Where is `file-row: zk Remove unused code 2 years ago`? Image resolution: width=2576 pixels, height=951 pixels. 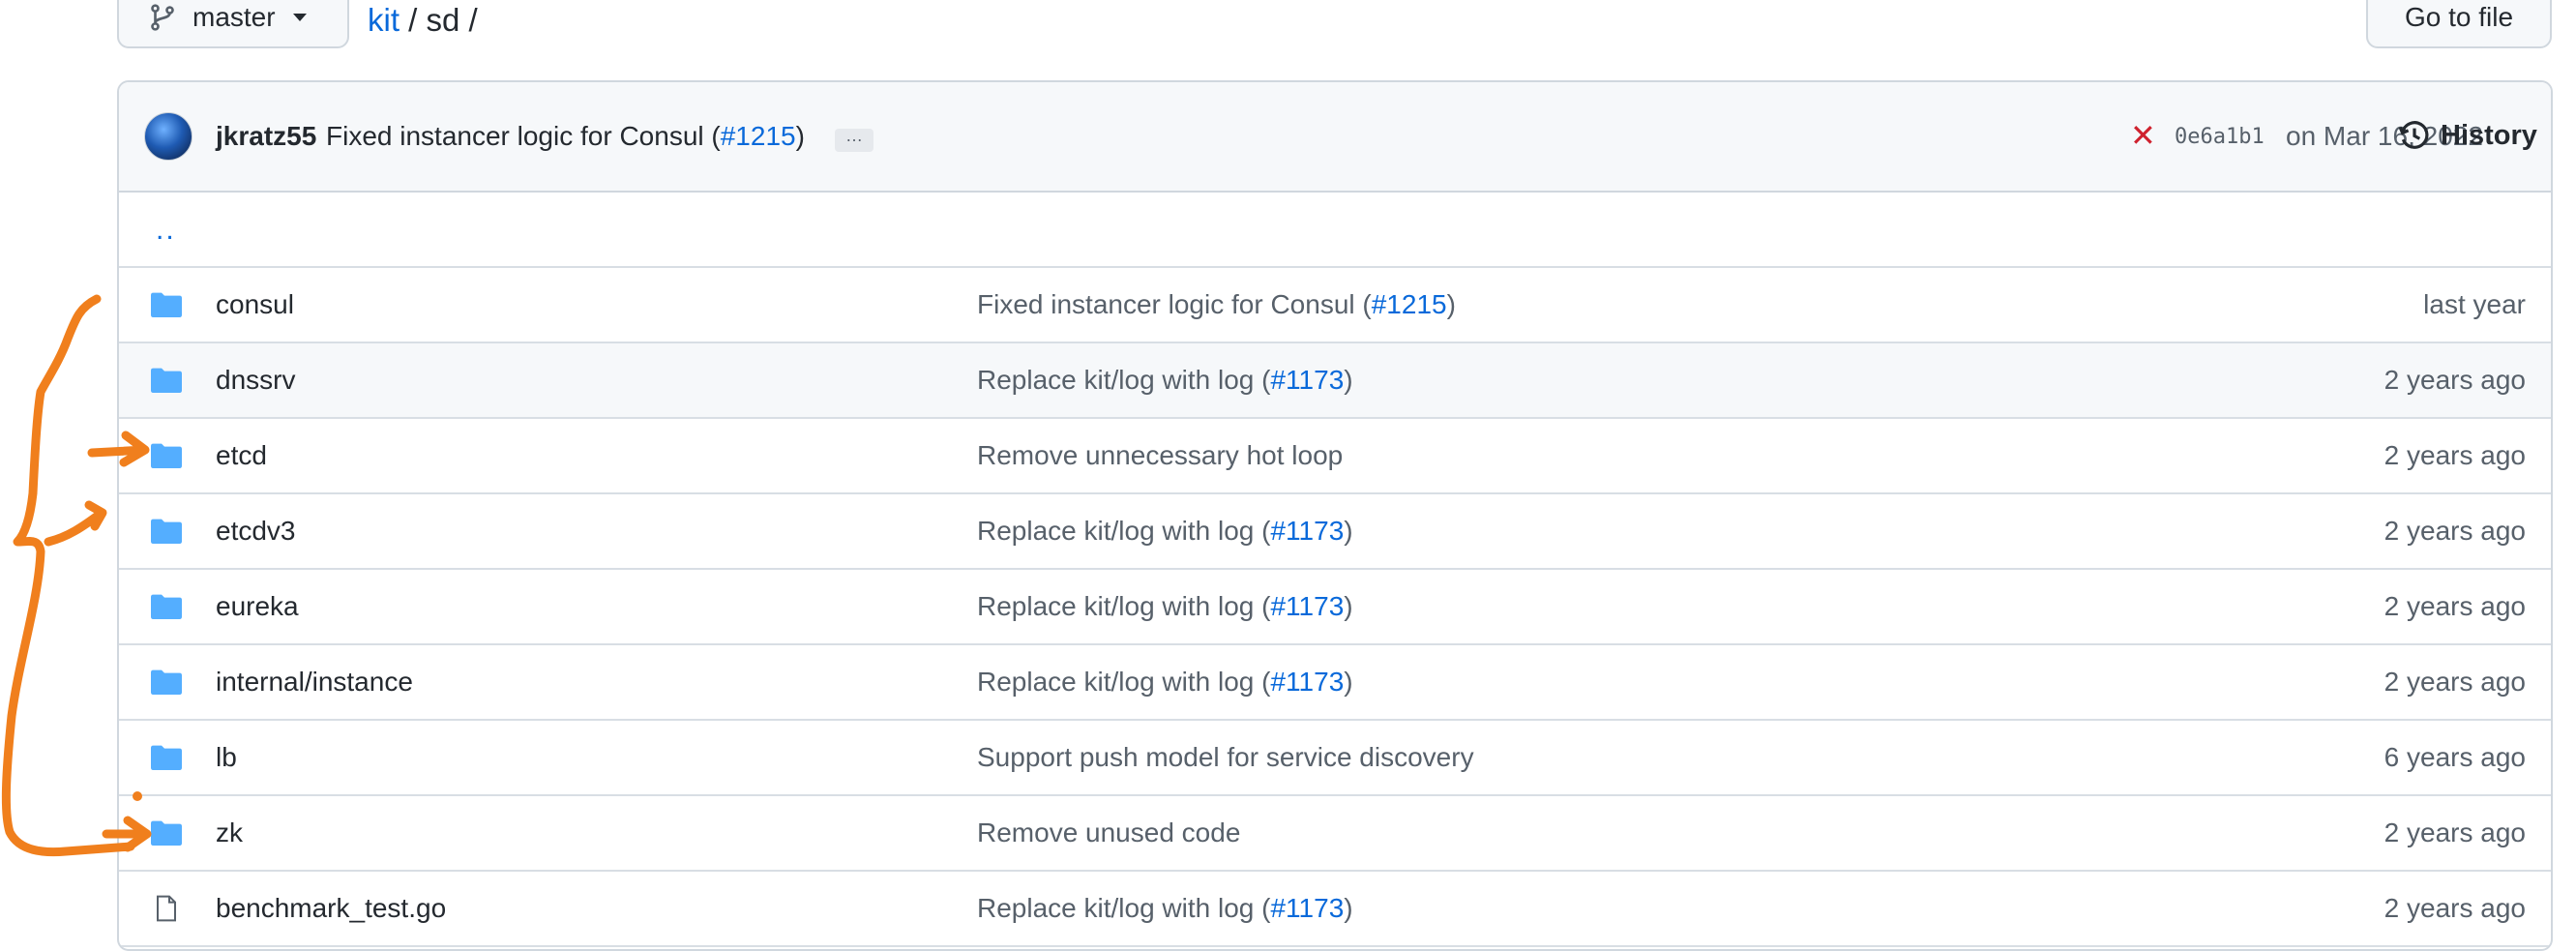
file-row: zk Remove unused code 2 years ago is located at coordinates (1335, 834).